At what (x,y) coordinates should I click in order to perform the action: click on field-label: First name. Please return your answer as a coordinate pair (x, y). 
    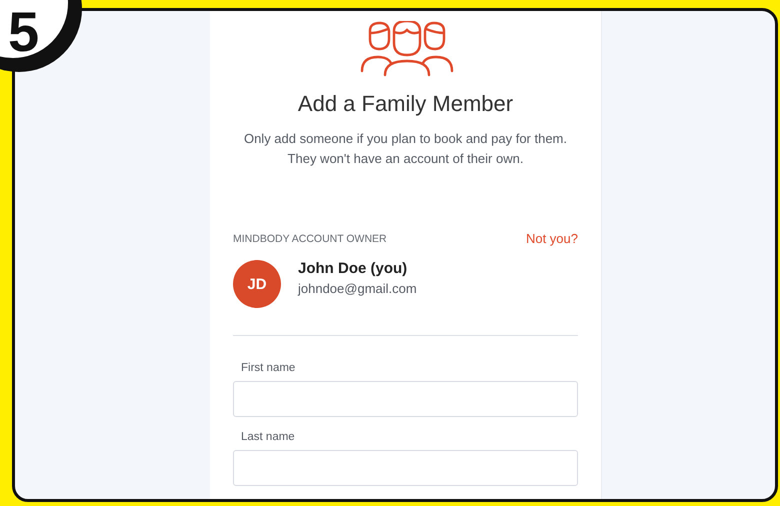
    Looking at the image, I should click on (268, 368).